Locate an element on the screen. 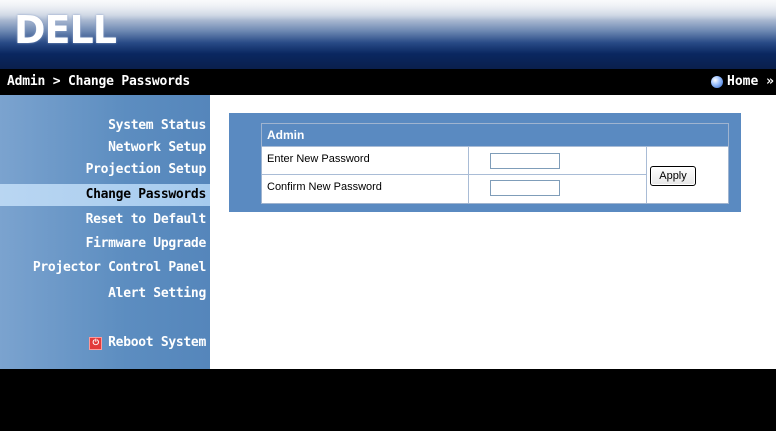 The width and height of the screenshot is (776, 431). reboot-label: Reboot System is located at coordinates (157, 342).